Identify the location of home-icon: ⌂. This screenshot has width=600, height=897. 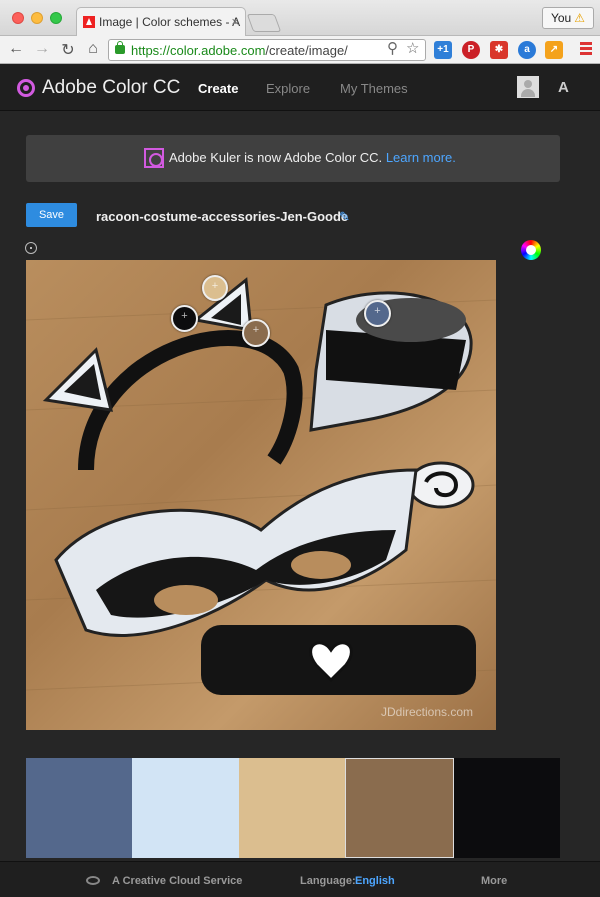
(93, 49).